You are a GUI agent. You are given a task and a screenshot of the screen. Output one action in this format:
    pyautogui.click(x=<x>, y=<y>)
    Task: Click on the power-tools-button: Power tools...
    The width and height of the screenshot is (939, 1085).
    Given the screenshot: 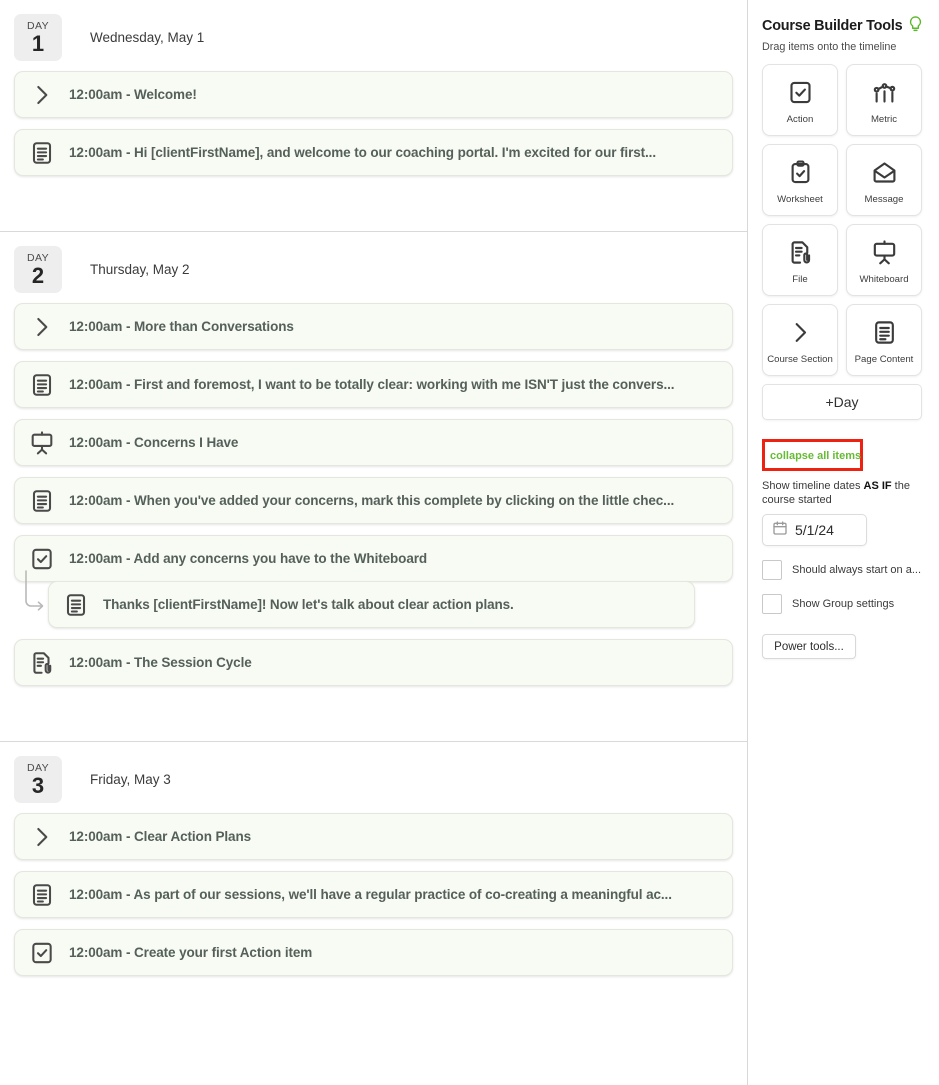 What is the action you would take?
    pyautogui.click(x=809, y=646)
    